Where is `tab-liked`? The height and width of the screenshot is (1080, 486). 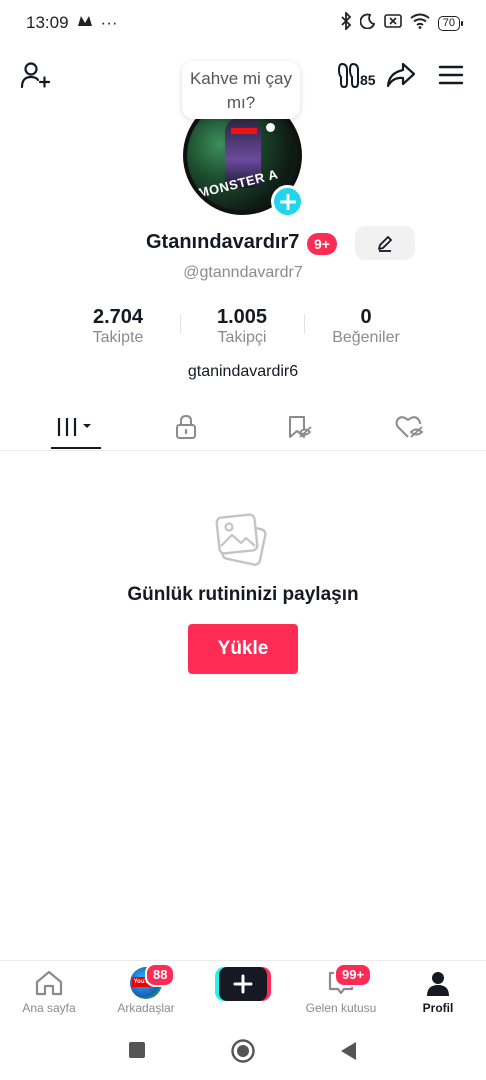 tab-liked is located at coordinates (410, 427).